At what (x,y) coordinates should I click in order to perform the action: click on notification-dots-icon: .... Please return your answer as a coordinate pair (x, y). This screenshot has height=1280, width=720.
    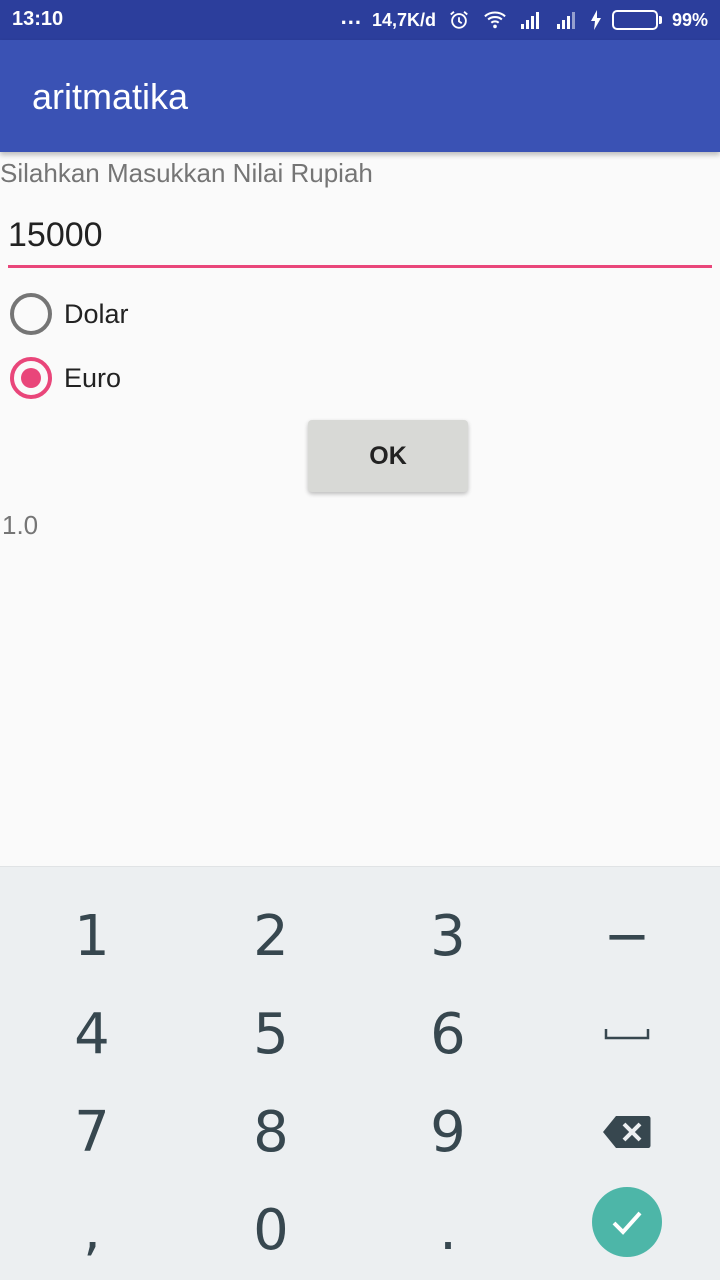
    Looking at the image, I should click on (351, 16).